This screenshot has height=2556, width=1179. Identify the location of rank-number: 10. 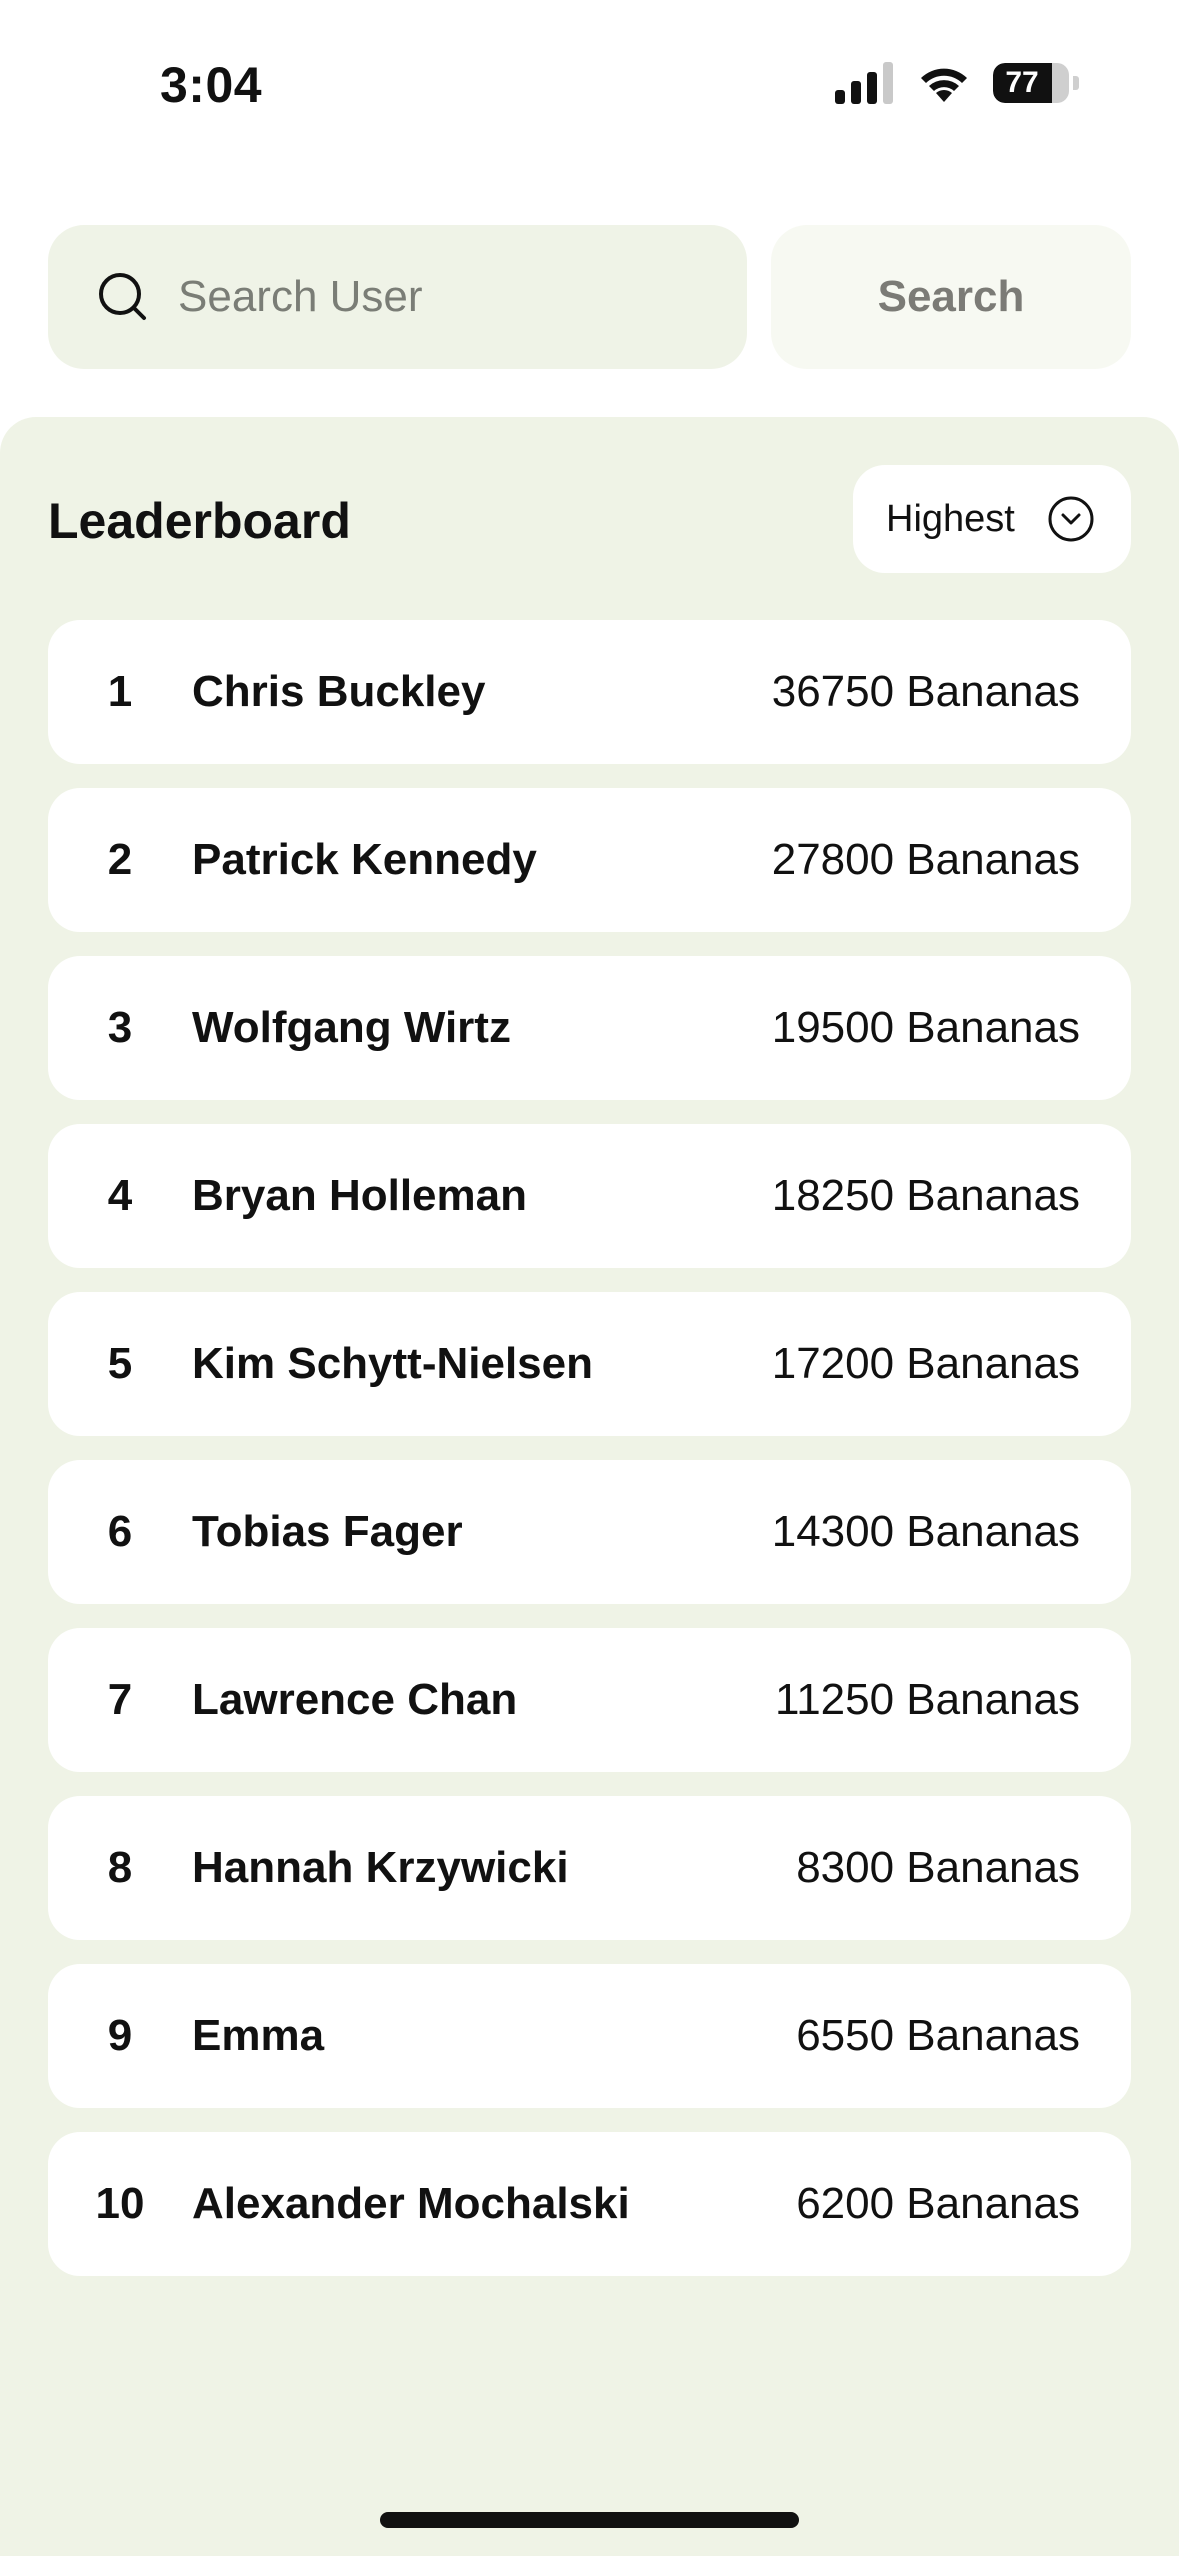
(120, 2203).